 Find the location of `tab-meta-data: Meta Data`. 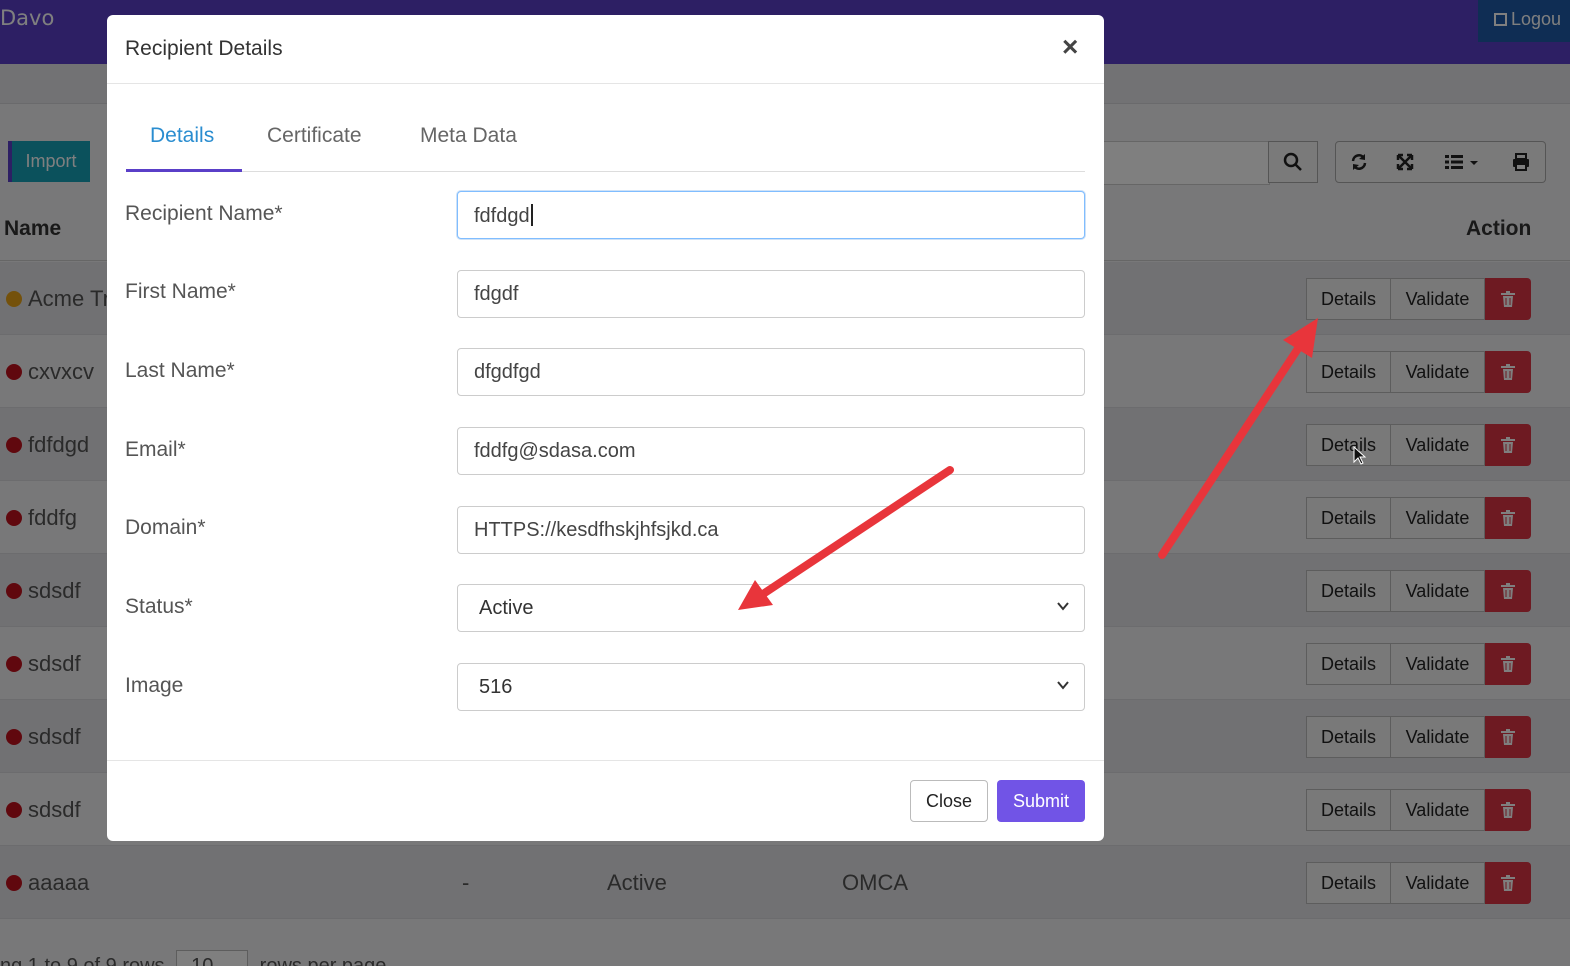

tab-meta-data: Meta Data is located at coordinates (468, 136).